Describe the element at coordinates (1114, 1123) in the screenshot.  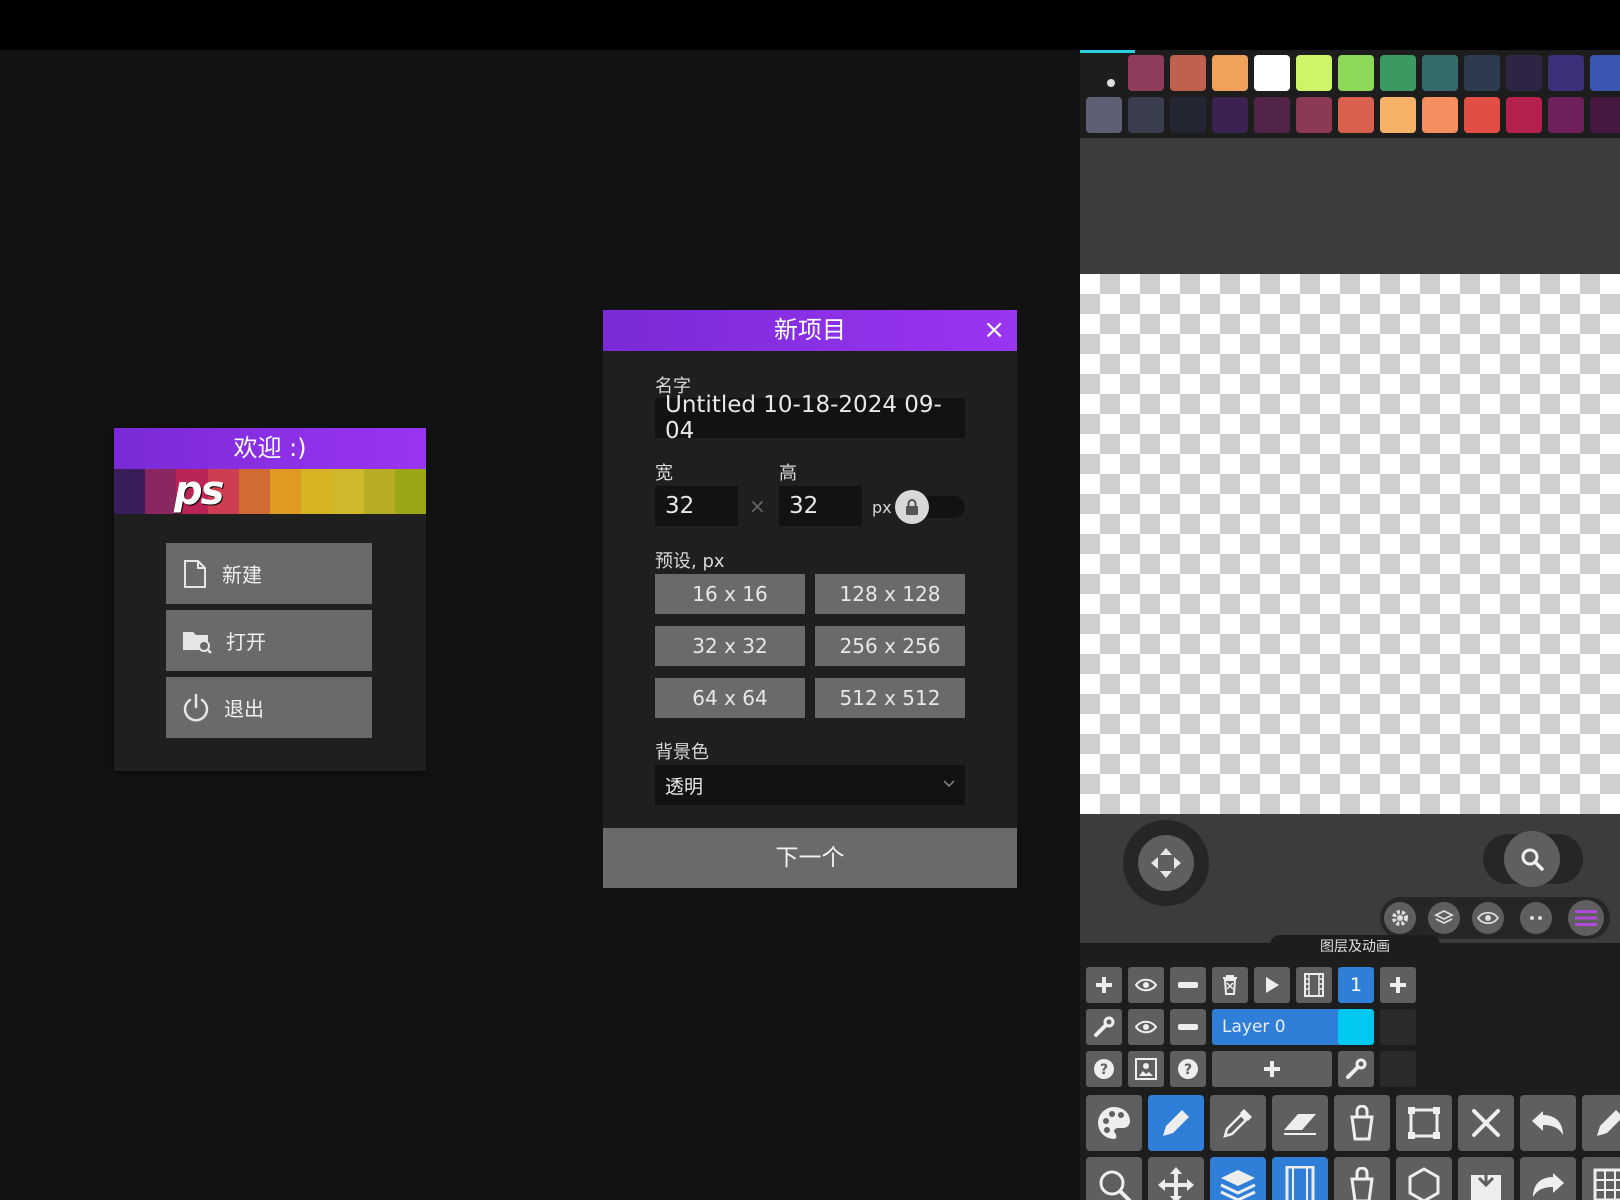
I see `palette-icon` at that location.